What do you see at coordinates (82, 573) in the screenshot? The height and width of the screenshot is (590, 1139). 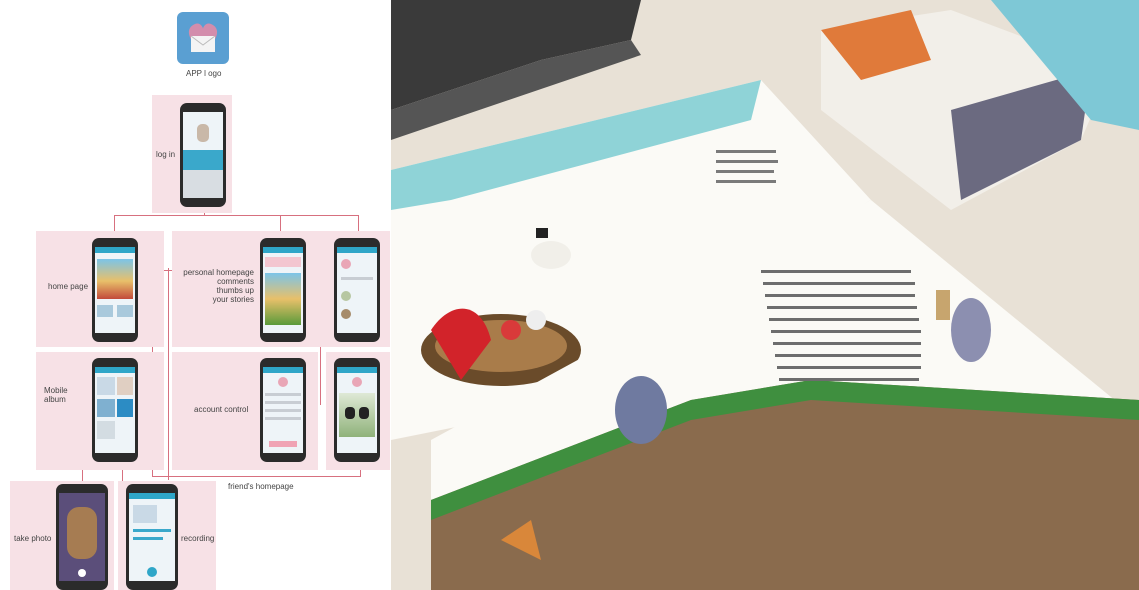 I see `shutter-button` at bounding box center [82, 573].